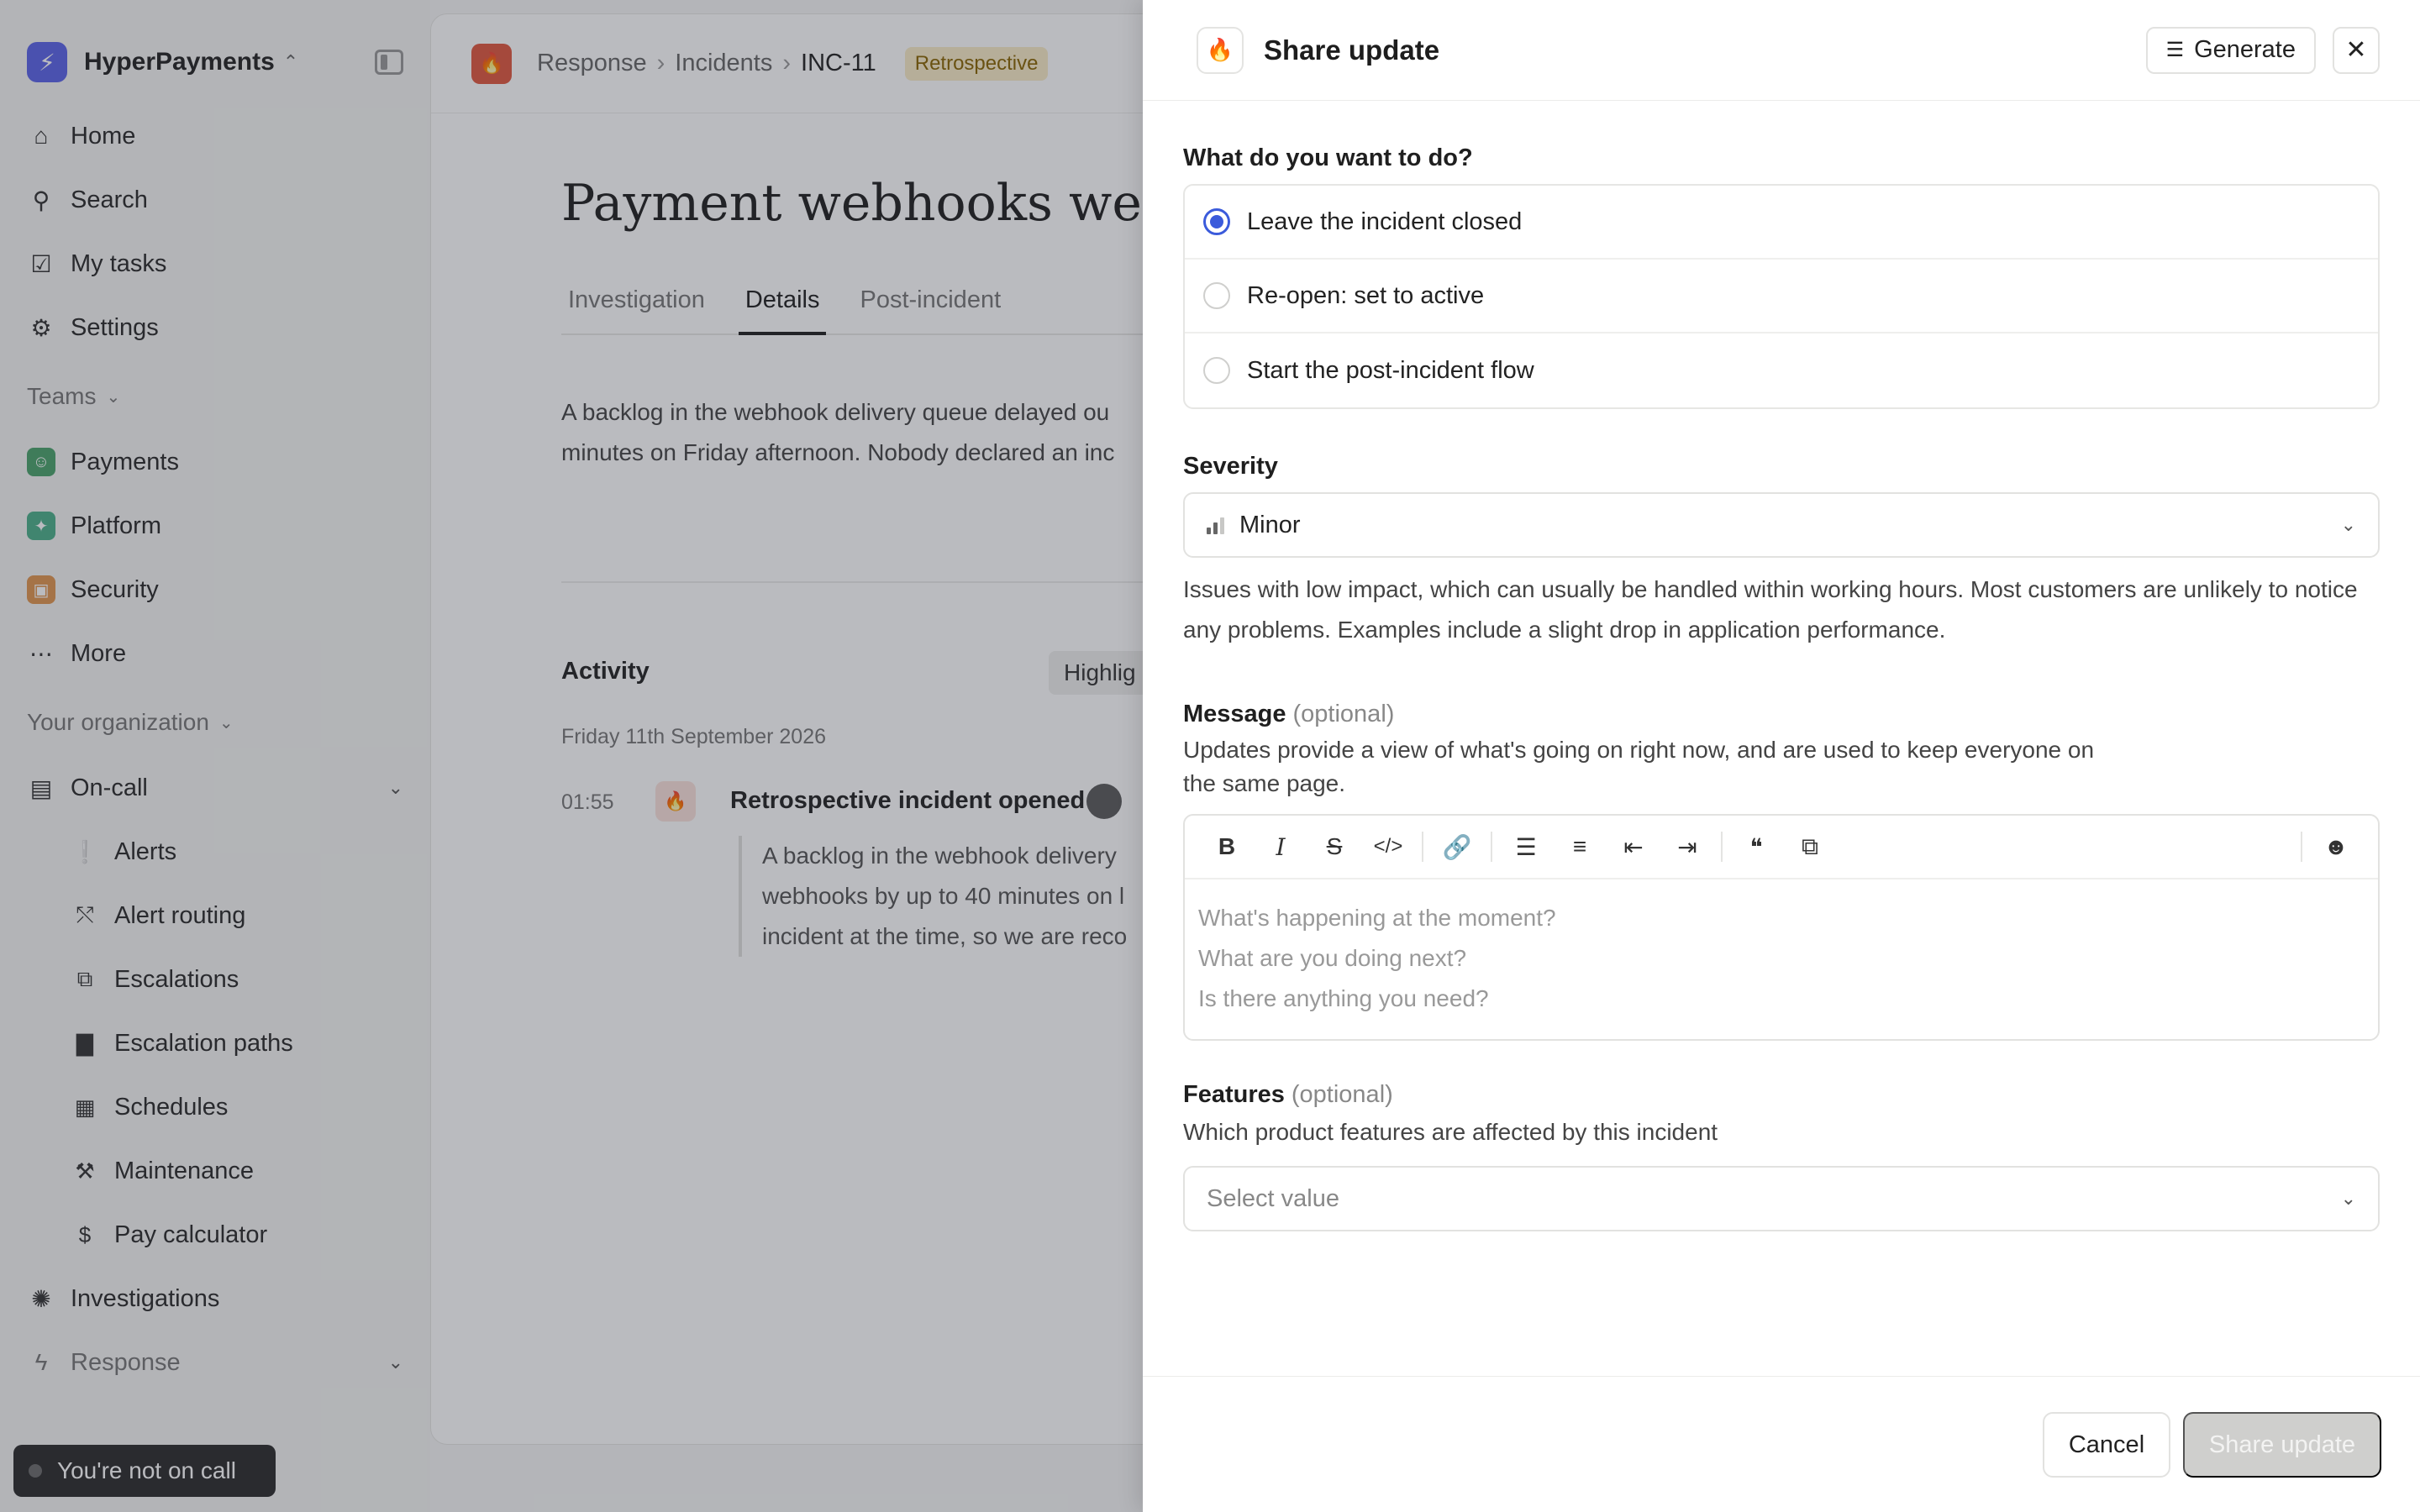  Describe the element at coordinates (2175, 50) in the screenshot. I see `generate-icon: ☰` at that location.